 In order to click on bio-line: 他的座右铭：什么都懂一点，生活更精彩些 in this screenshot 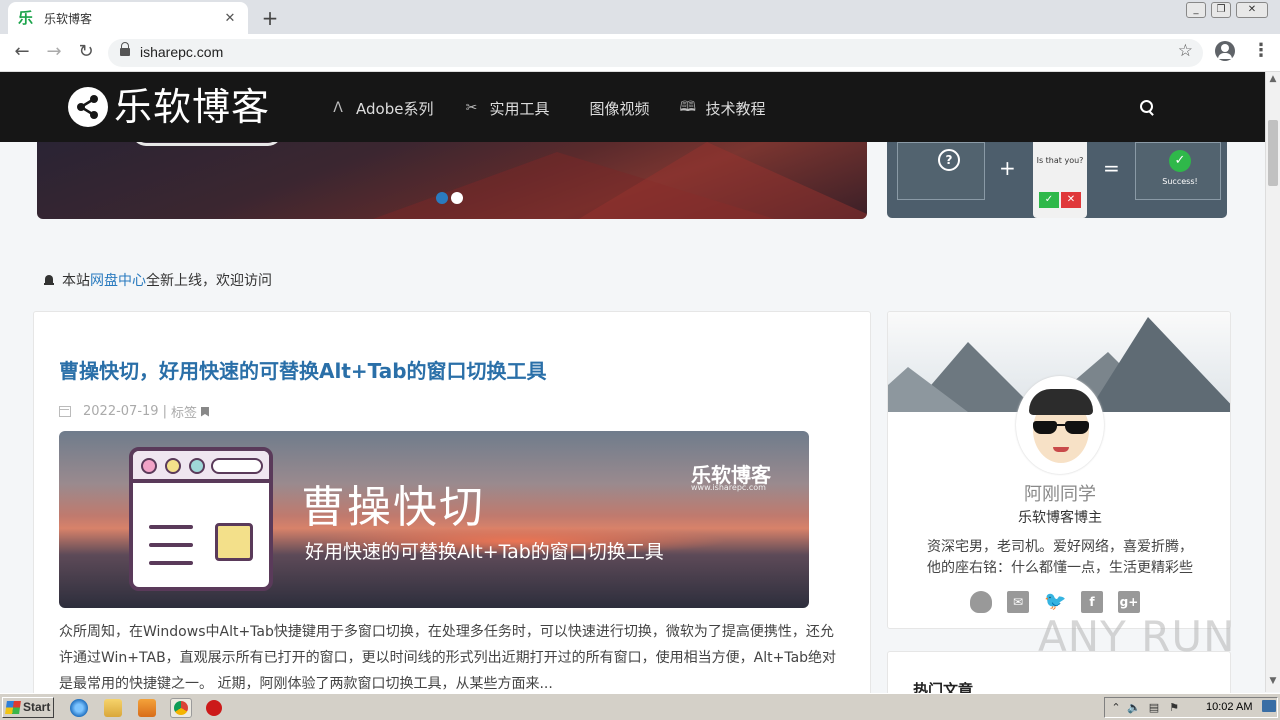, I will do `click(1060, 568)`.